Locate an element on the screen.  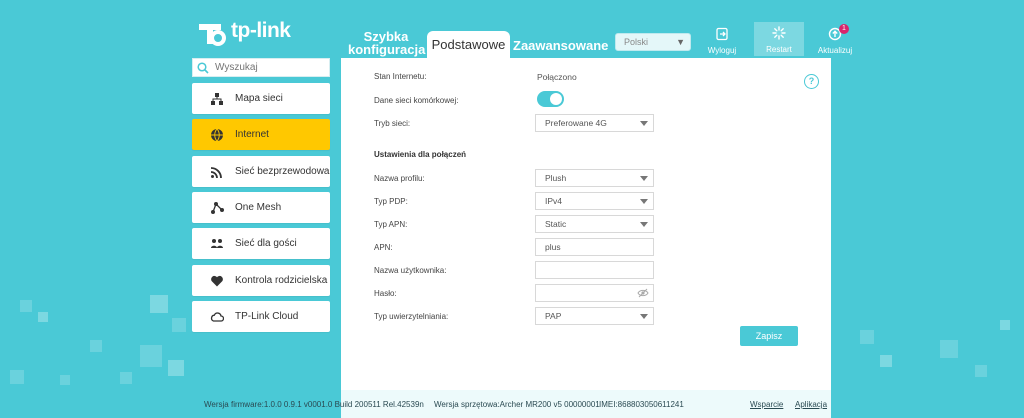
mobile-data-label: Dane sieci komórkowej: is located at coordinates (416, 100).